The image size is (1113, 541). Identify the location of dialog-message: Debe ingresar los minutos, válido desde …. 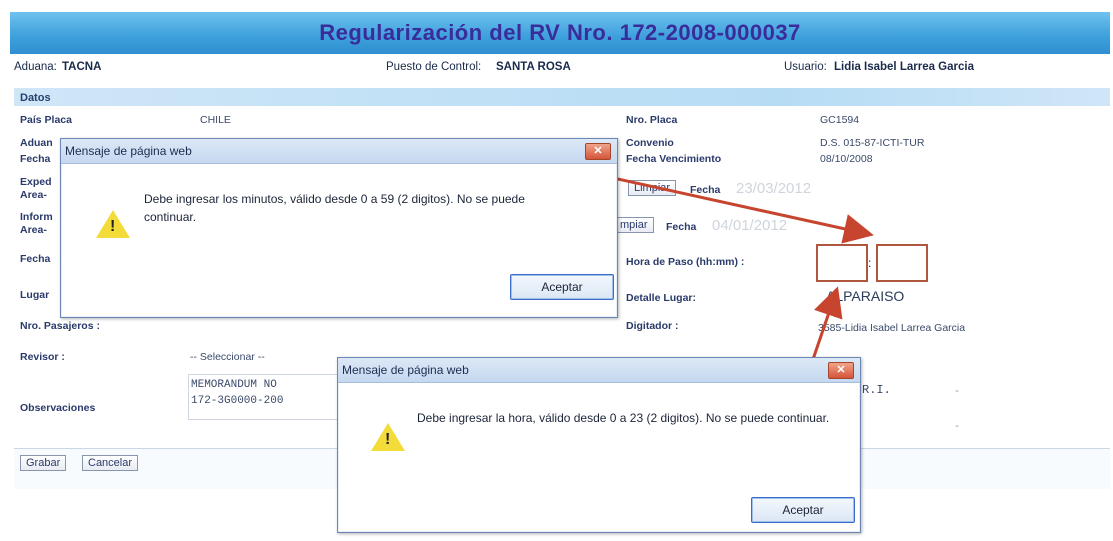
(334, 208).